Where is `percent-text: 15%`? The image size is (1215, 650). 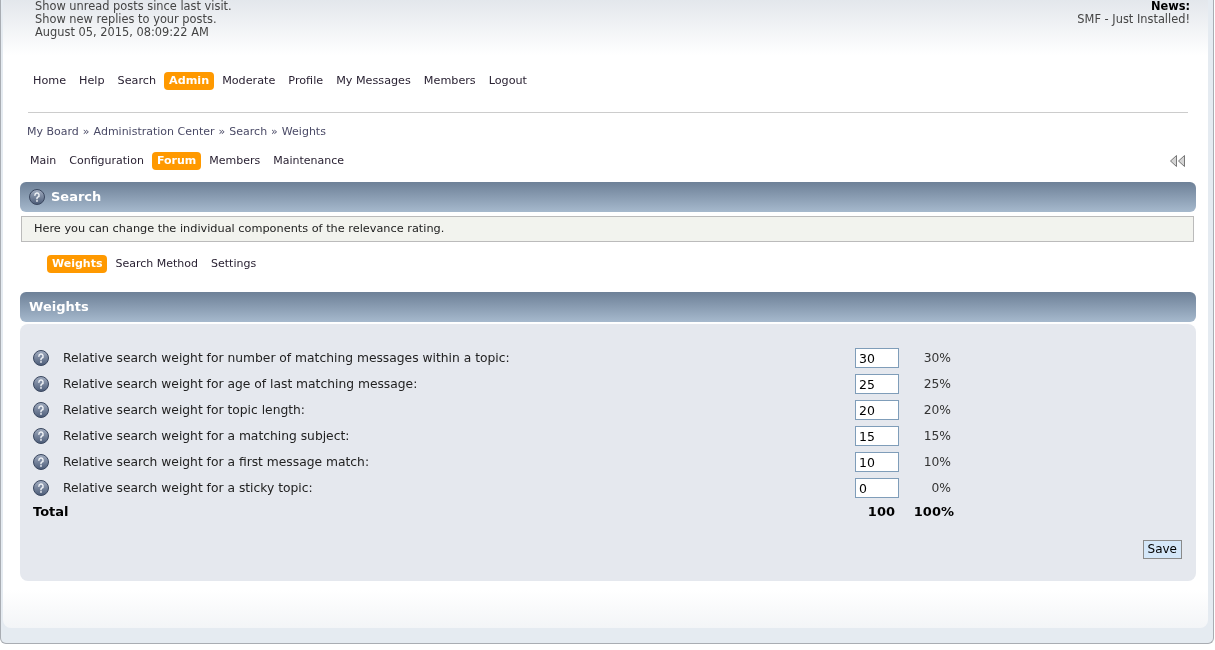
percent-text: 15% is located at coordinates (936, 436).